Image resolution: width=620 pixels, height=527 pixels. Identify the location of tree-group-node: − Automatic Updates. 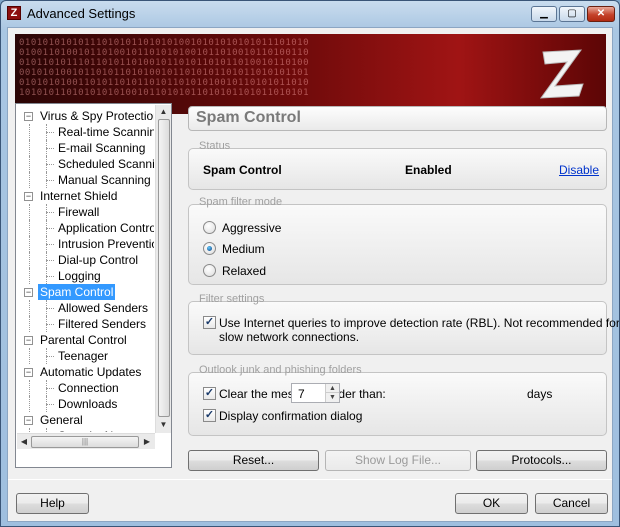
(86, 372).